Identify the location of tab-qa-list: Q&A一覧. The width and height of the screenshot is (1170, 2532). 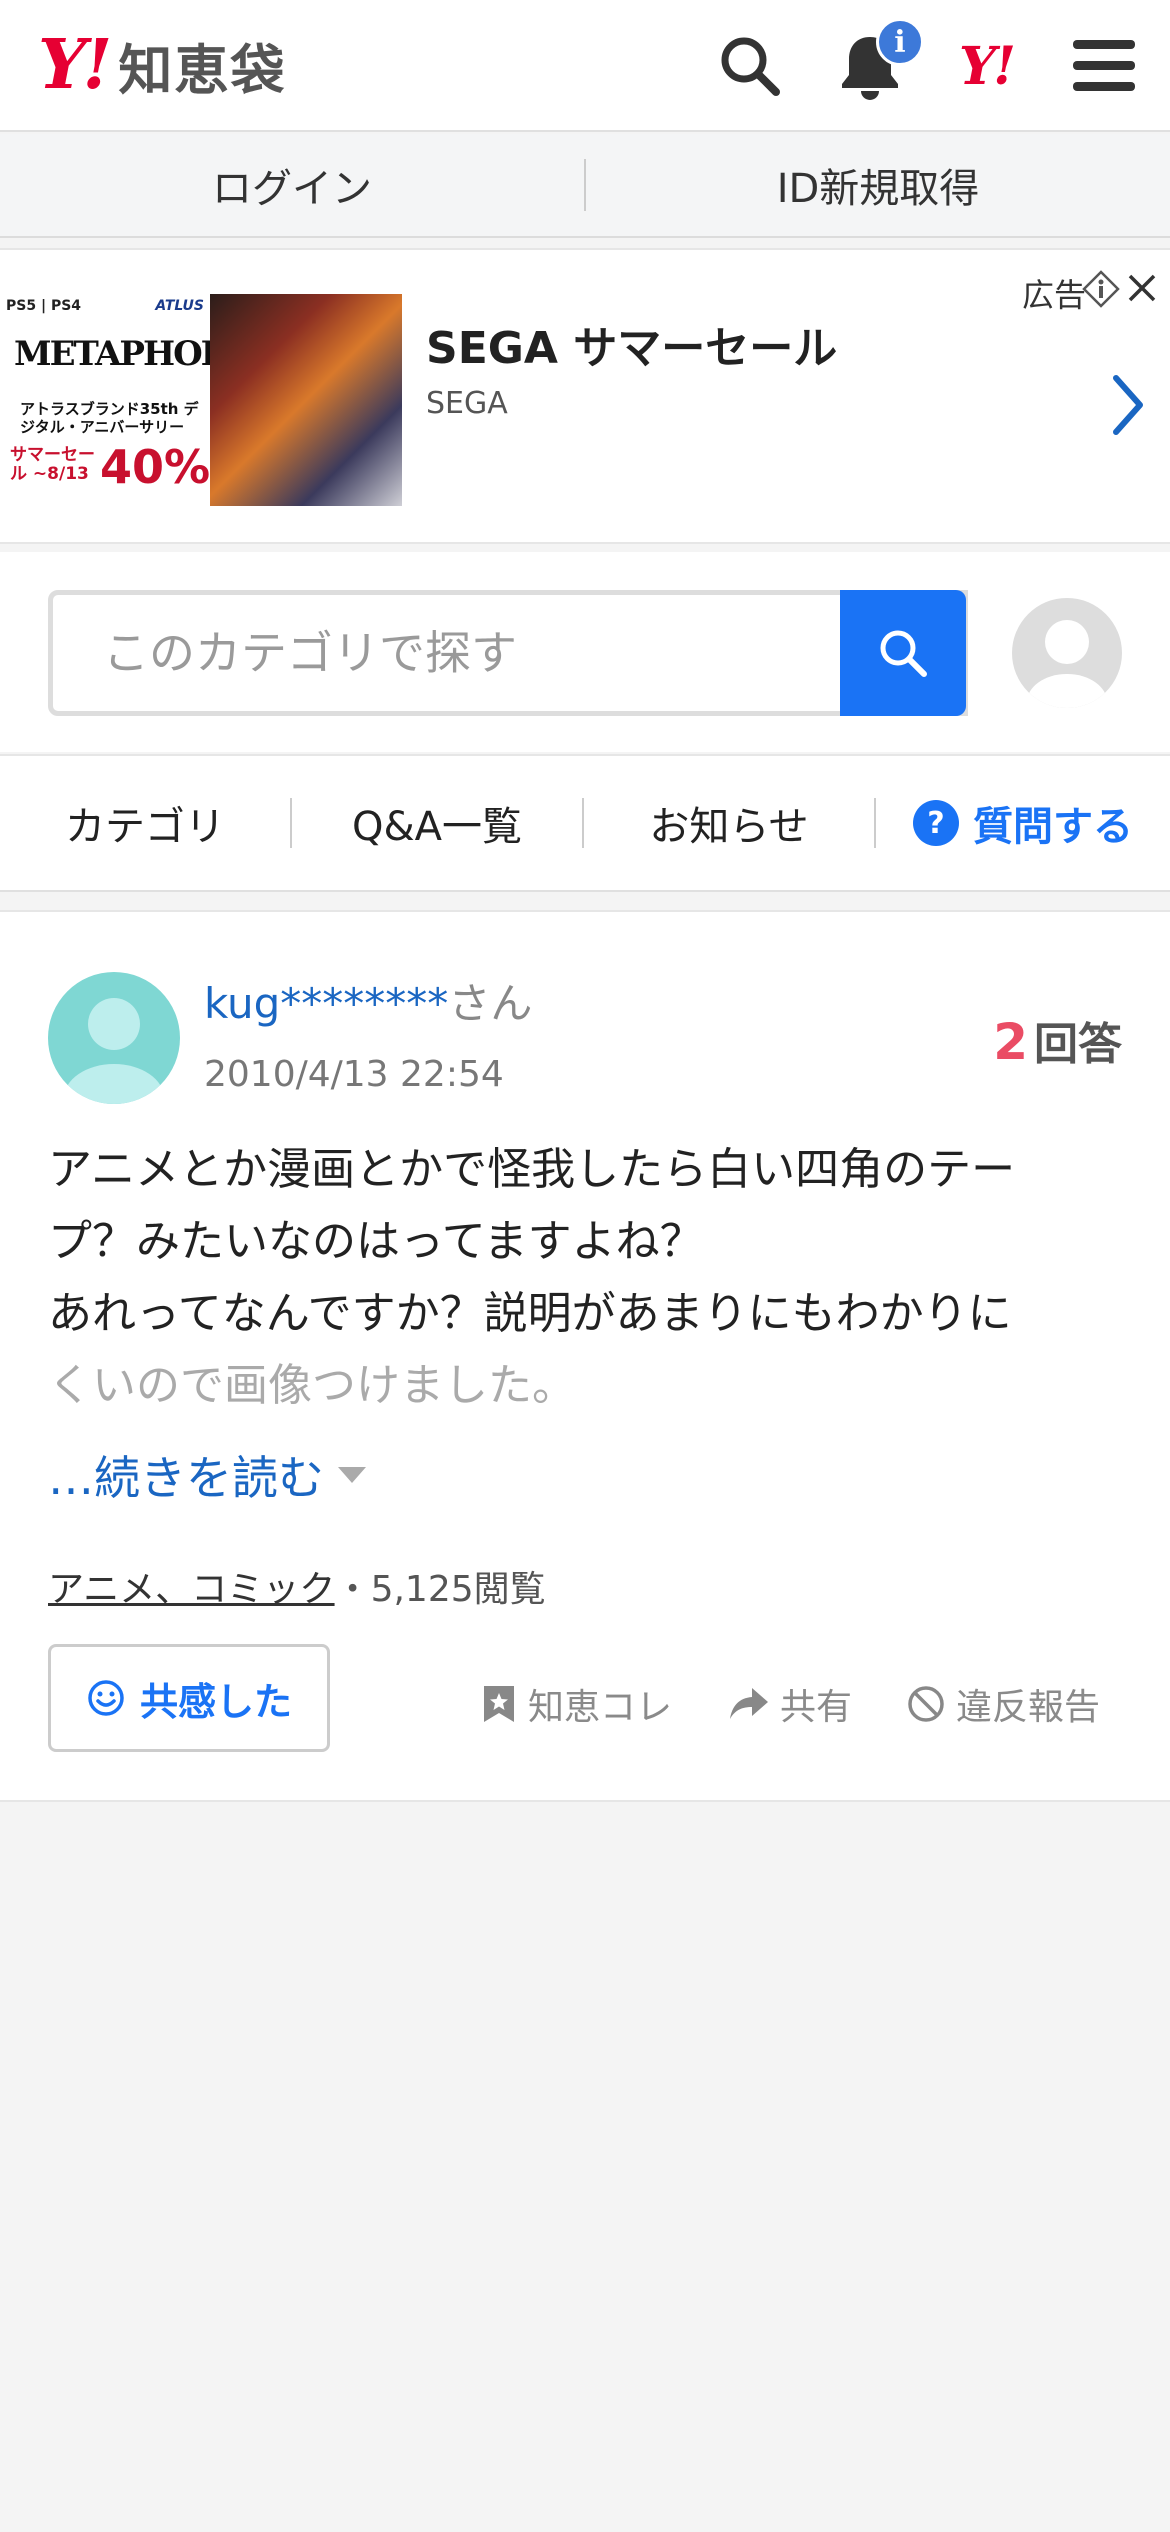
(437, 823).